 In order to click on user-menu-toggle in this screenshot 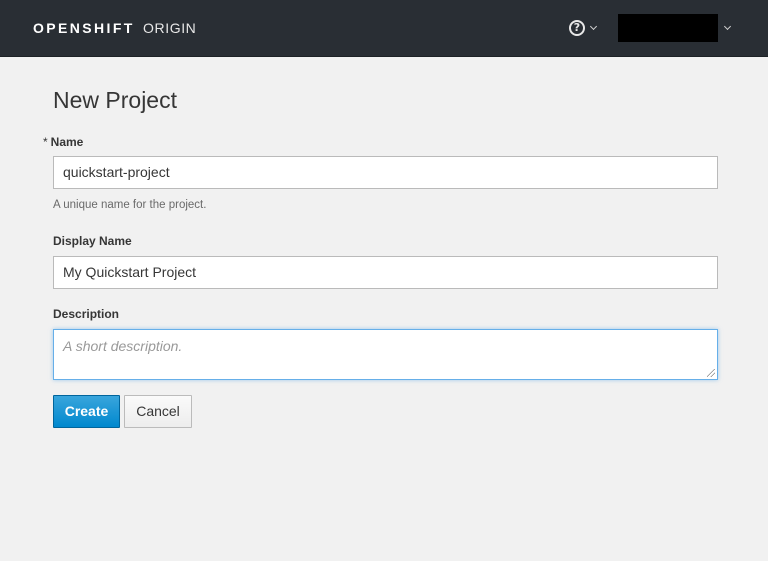, I will do `click(675, 28)`.